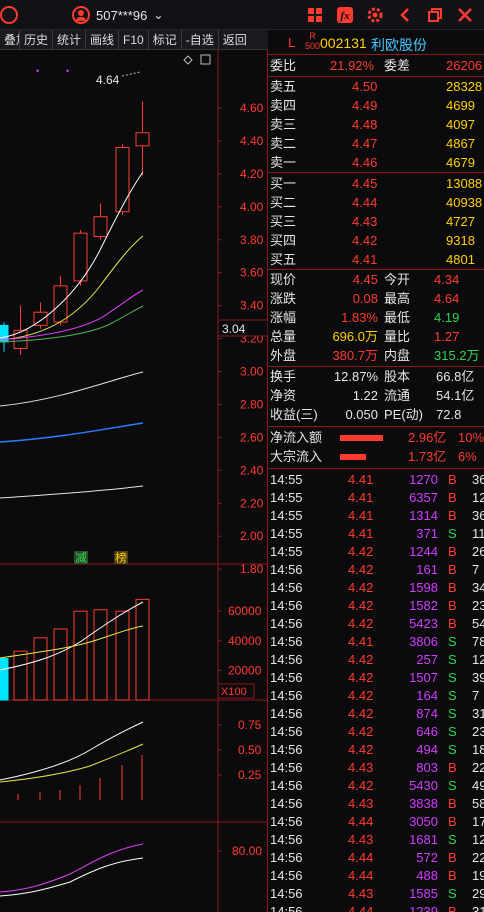  Describe the element at coordinates (478, 821) in the screenshot. I see `tick-count: 17` at that location.